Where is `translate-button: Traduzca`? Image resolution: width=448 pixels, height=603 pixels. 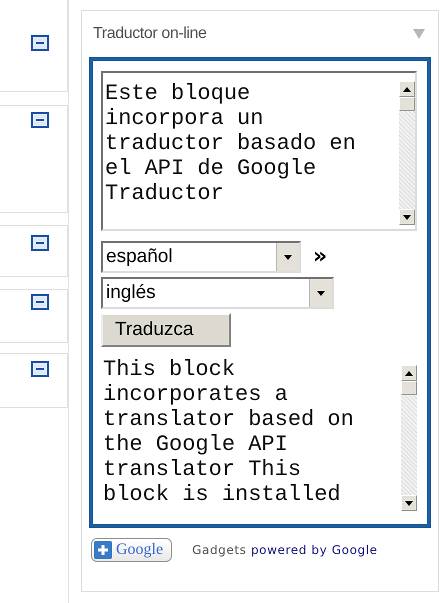
translate-button: Traduzca is located at coordinates (166, 330).